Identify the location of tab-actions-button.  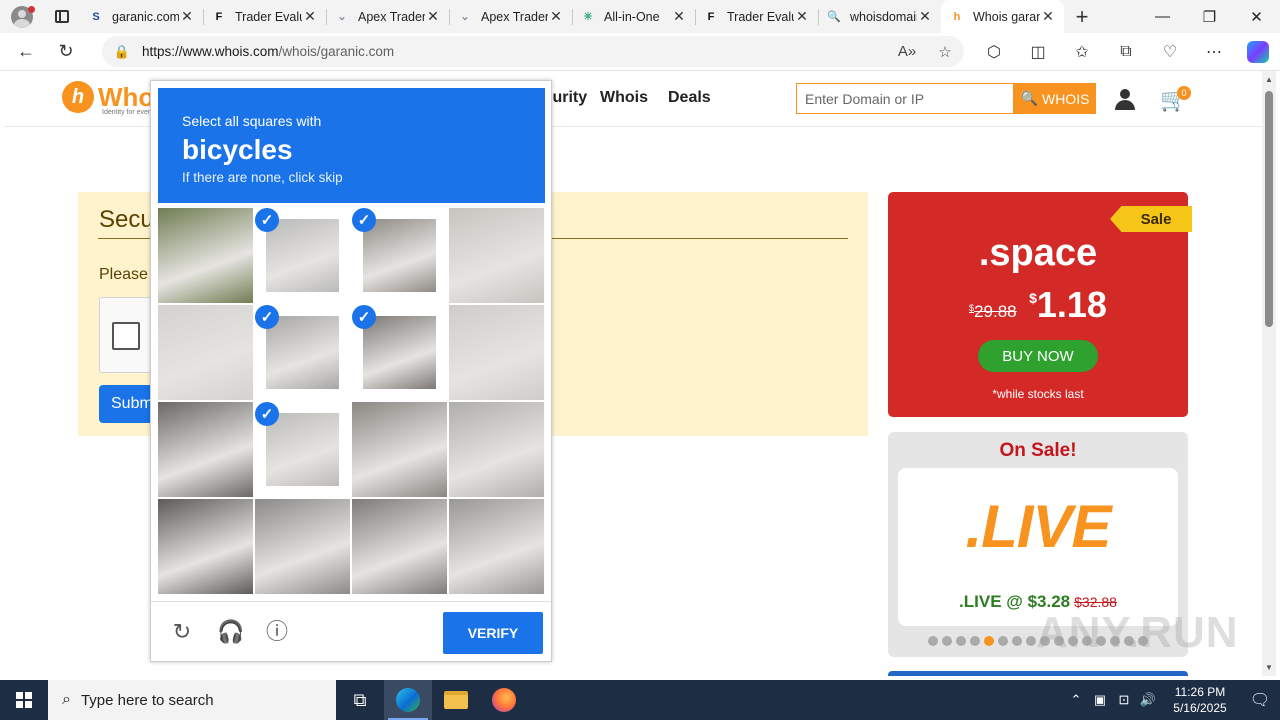
(62, 16).